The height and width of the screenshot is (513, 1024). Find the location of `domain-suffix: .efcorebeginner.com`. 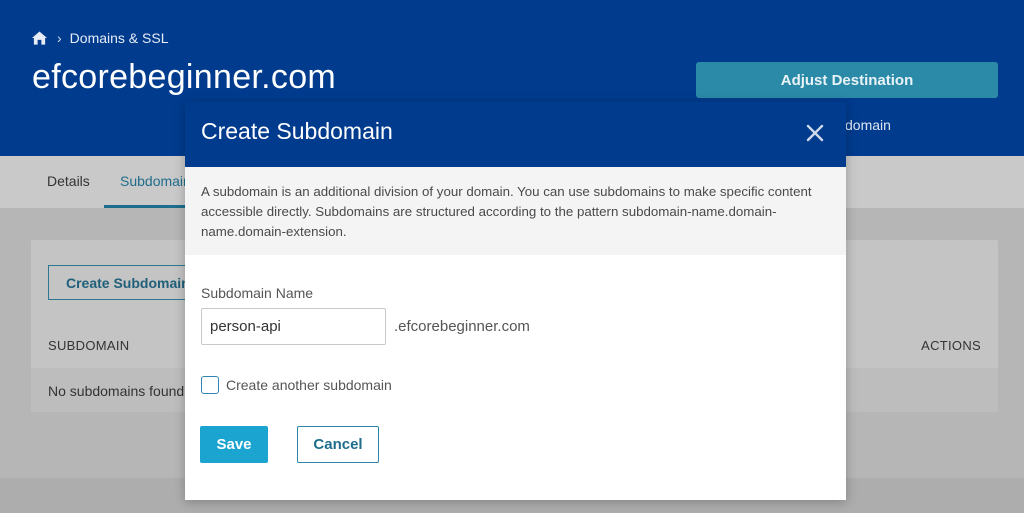

domain-suffix: .efcorebeginner.com is located at coordinates (462, 326).